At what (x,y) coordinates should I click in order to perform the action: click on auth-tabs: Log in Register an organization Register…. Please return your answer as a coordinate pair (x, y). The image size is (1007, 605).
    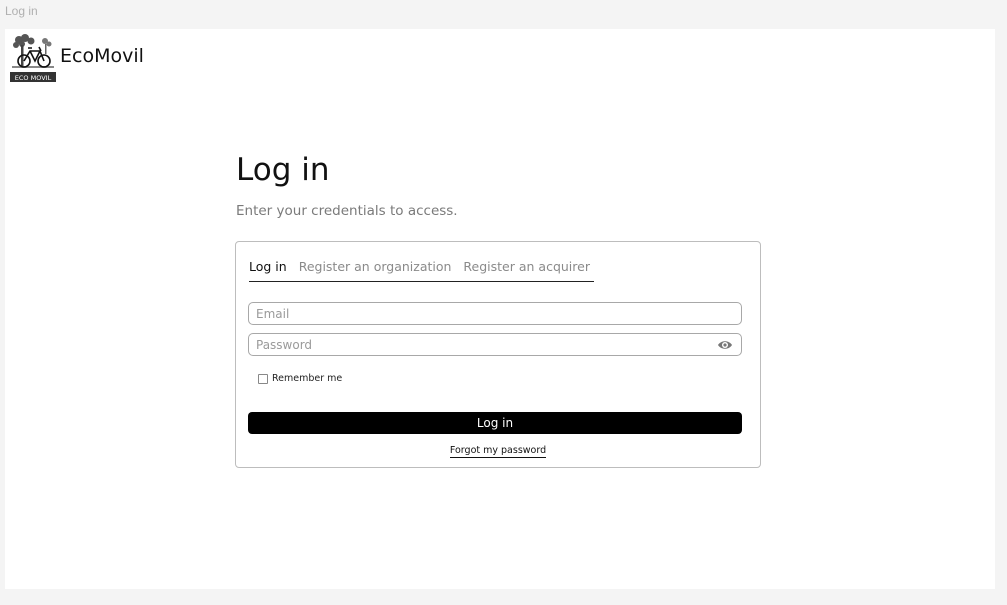
    Looking at the image, I should click on (421, 270).